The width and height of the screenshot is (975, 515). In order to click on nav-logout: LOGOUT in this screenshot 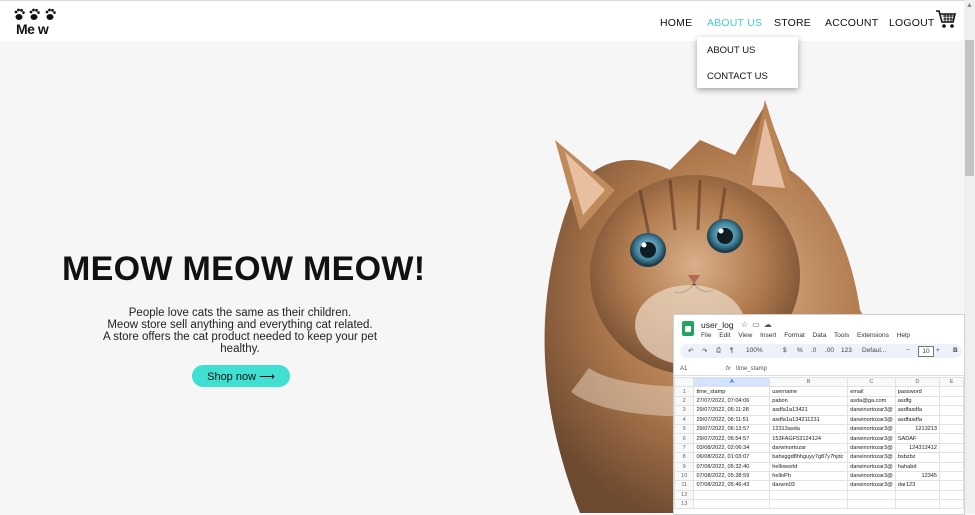, I will do `click(912, 24)`.